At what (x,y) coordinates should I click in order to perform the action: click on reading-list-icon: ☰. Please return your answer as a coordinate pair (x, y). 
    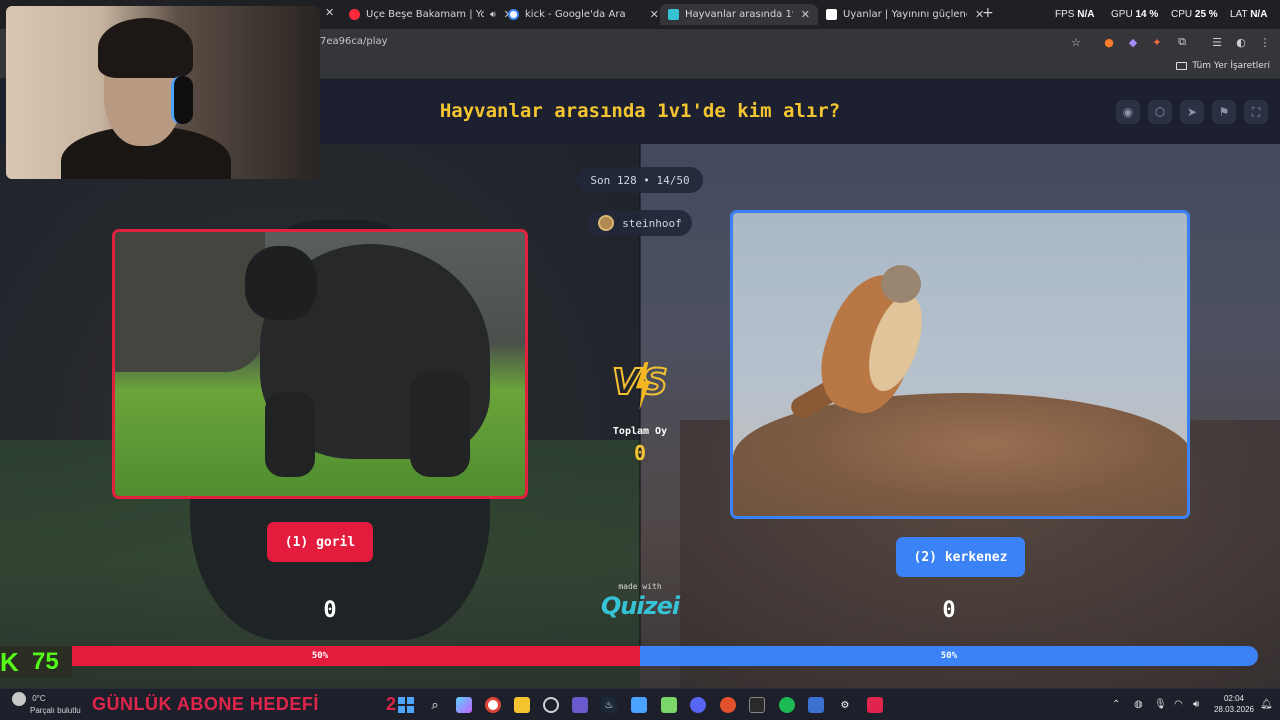
    Looking at the image, I should click on (1217, 42).